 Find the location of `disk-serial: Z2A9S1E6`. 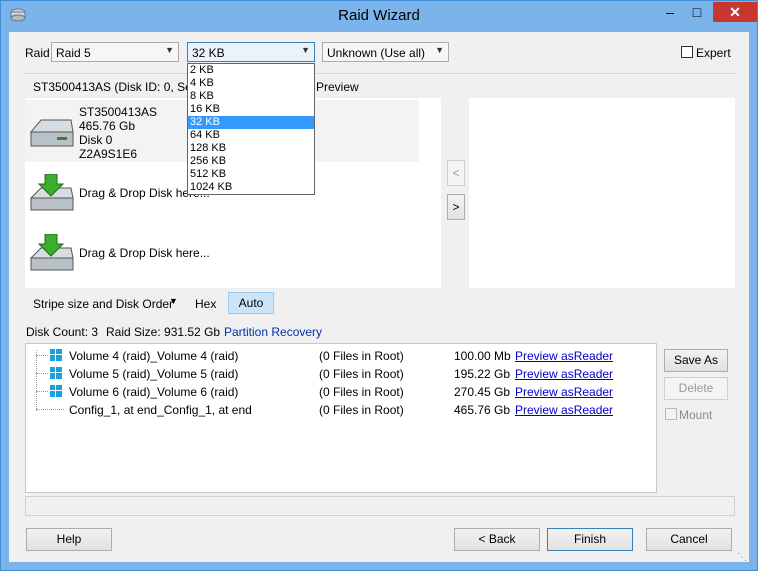

disk-serial: Z2A9S1E6 is located at coordinates (108, 154).